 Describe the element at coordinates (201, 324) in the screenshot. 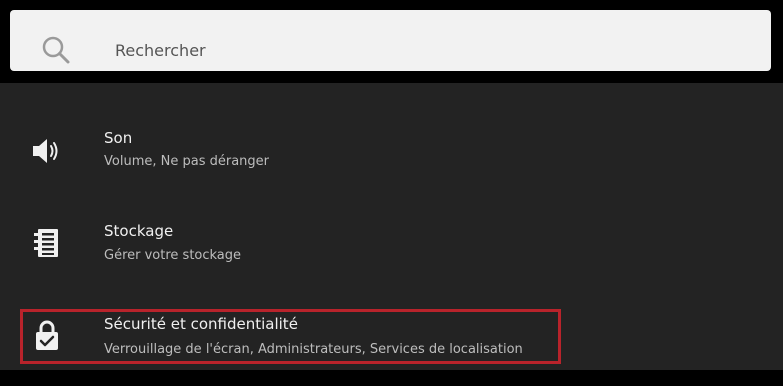

I see `settings-item-title: Sécurité et confidentialité` at that location.